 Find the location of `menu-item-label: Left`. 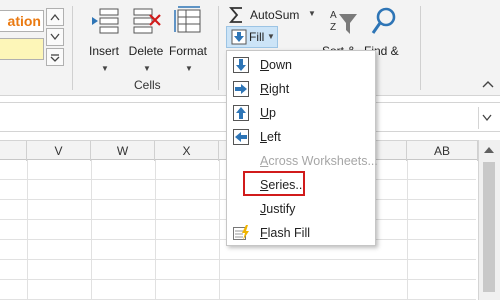

menu-item-label: Left is located at coordinates (270, 137).